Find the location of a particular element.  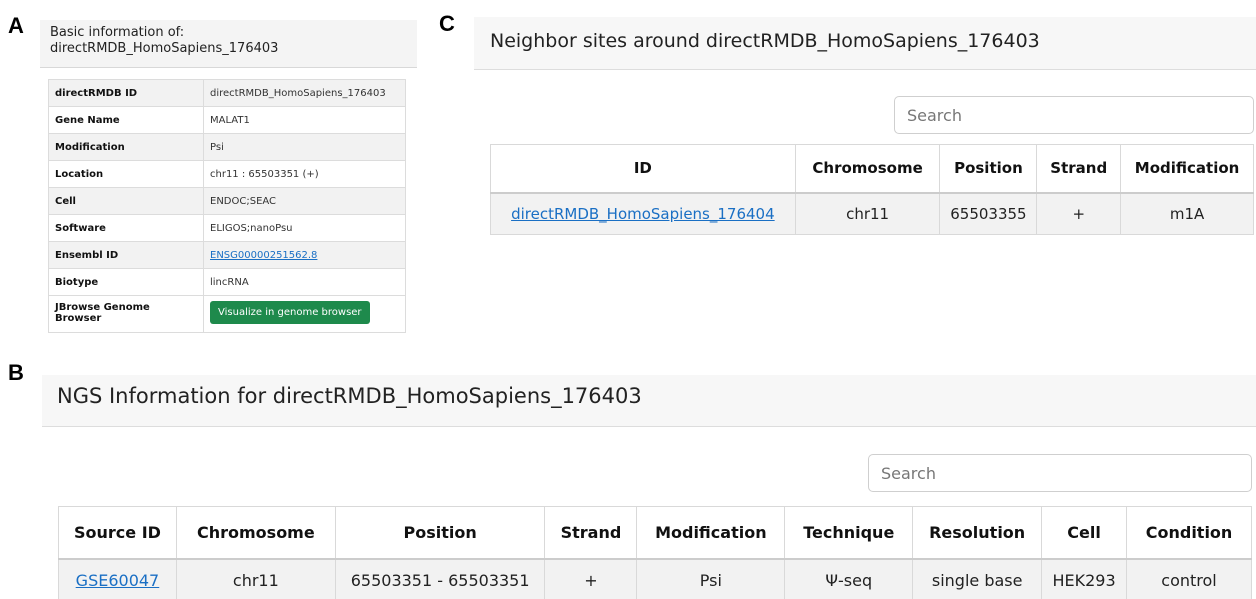

visualize-genome-browser-button: Visualize in genome browser is located at coordinates (290, 312).